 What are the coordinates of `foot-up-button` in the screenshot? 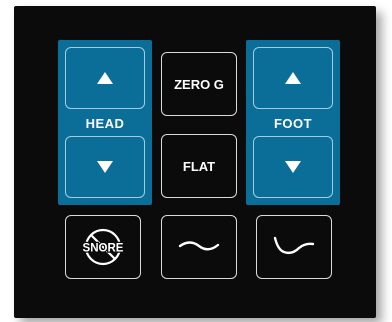 It's located at (293, 78).